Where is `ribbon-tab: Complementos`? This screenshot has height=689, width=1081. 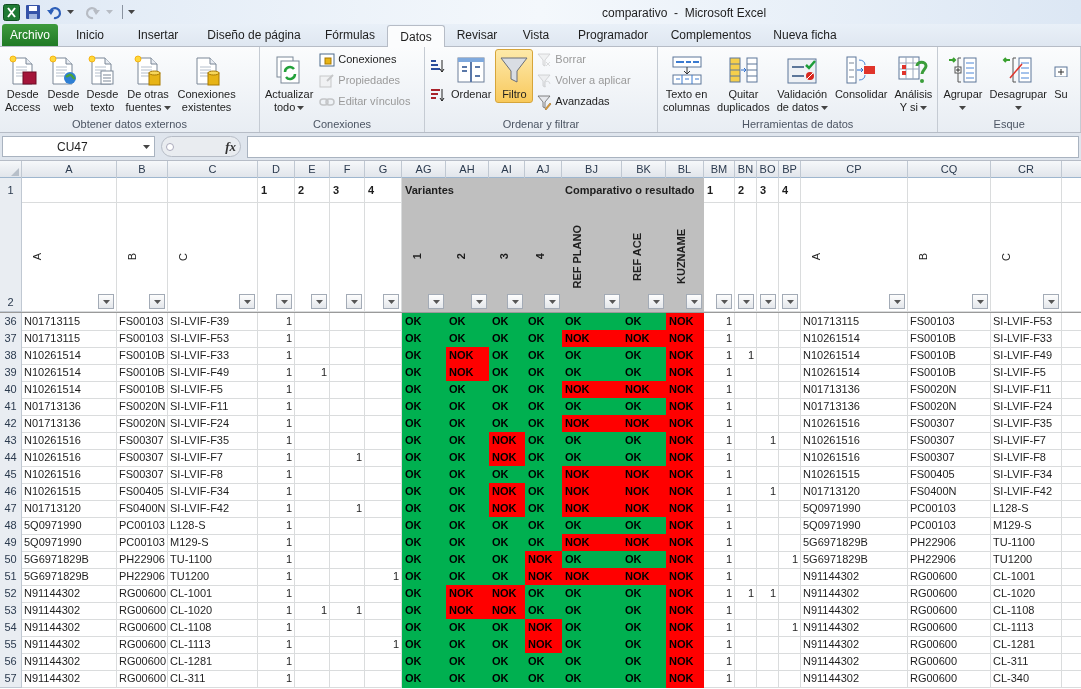
ribbon-tab: Complementos is located at coordinates (711, 35).